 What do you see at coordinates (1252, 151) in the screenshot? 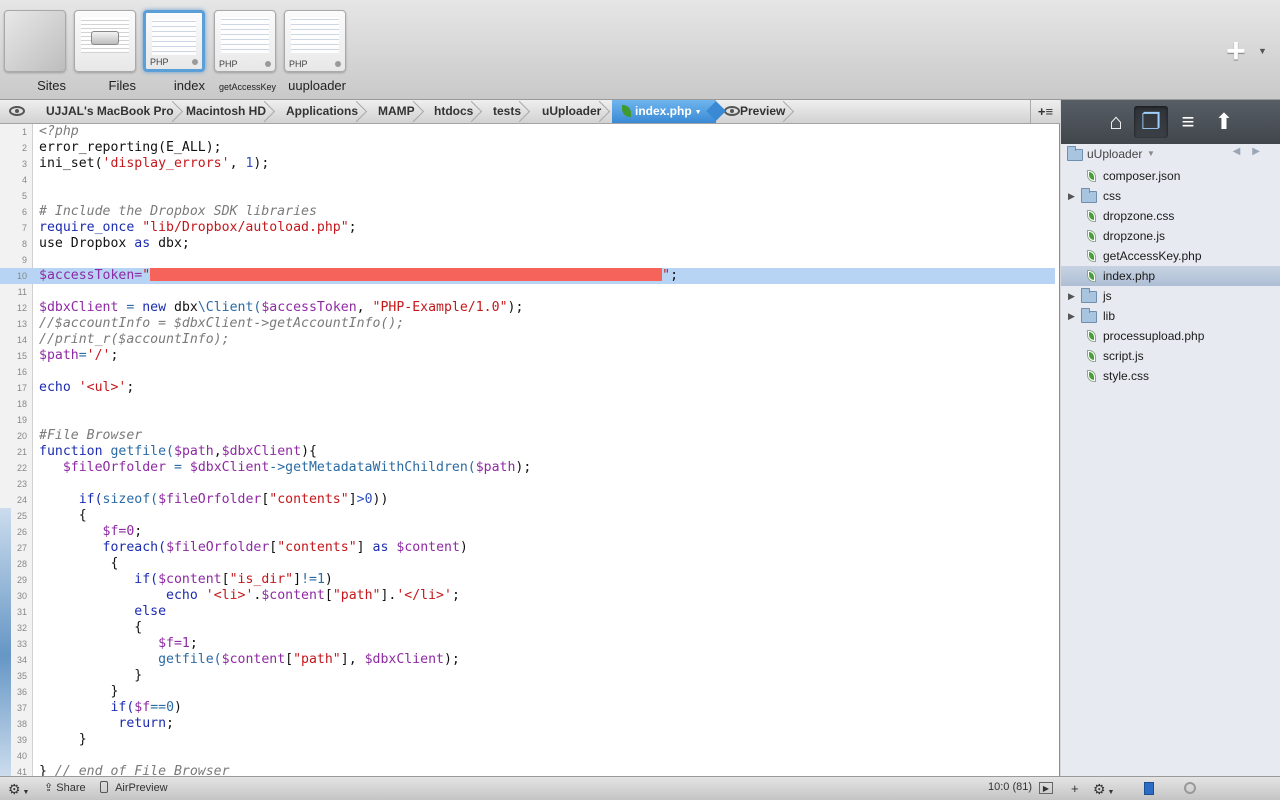
I see `history-arrows: ◀▶` at bounding box center [1252, 151].